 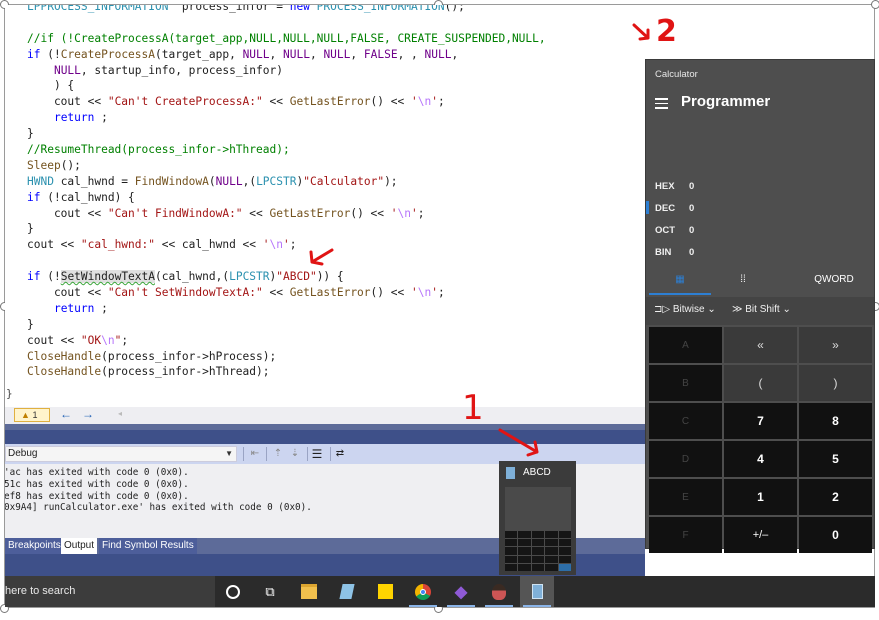 What do you see at coordinates (835, 535) in the screenshot?
I see `key-0: 0` at bounding box center [835, 535].